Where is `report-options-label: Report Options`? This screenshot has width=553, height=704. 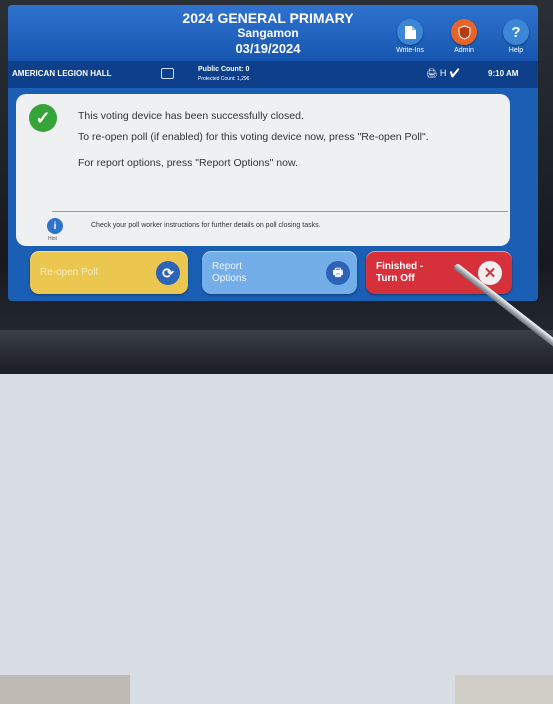
report-options-label: Report Options is located at coordinates (229, 273).